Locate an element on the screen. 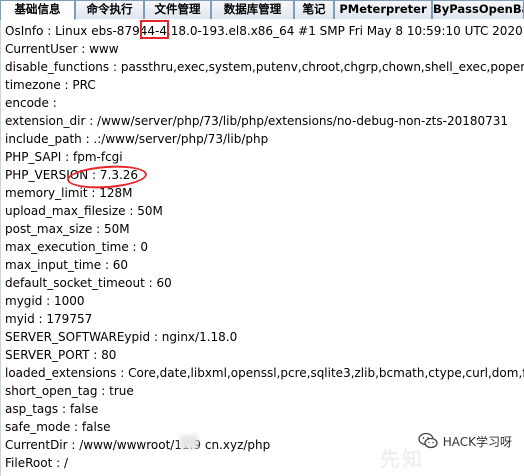  redacted-domain is located at coordinates (189, 442).